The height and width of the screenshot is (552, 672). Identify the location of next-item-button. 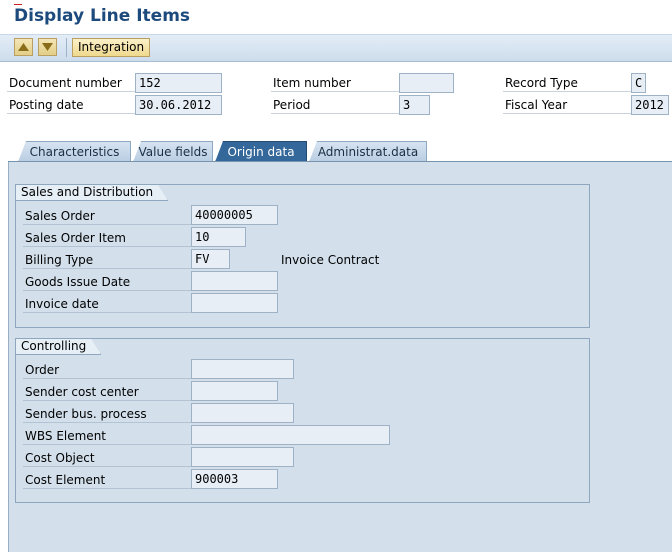
(47, 47).